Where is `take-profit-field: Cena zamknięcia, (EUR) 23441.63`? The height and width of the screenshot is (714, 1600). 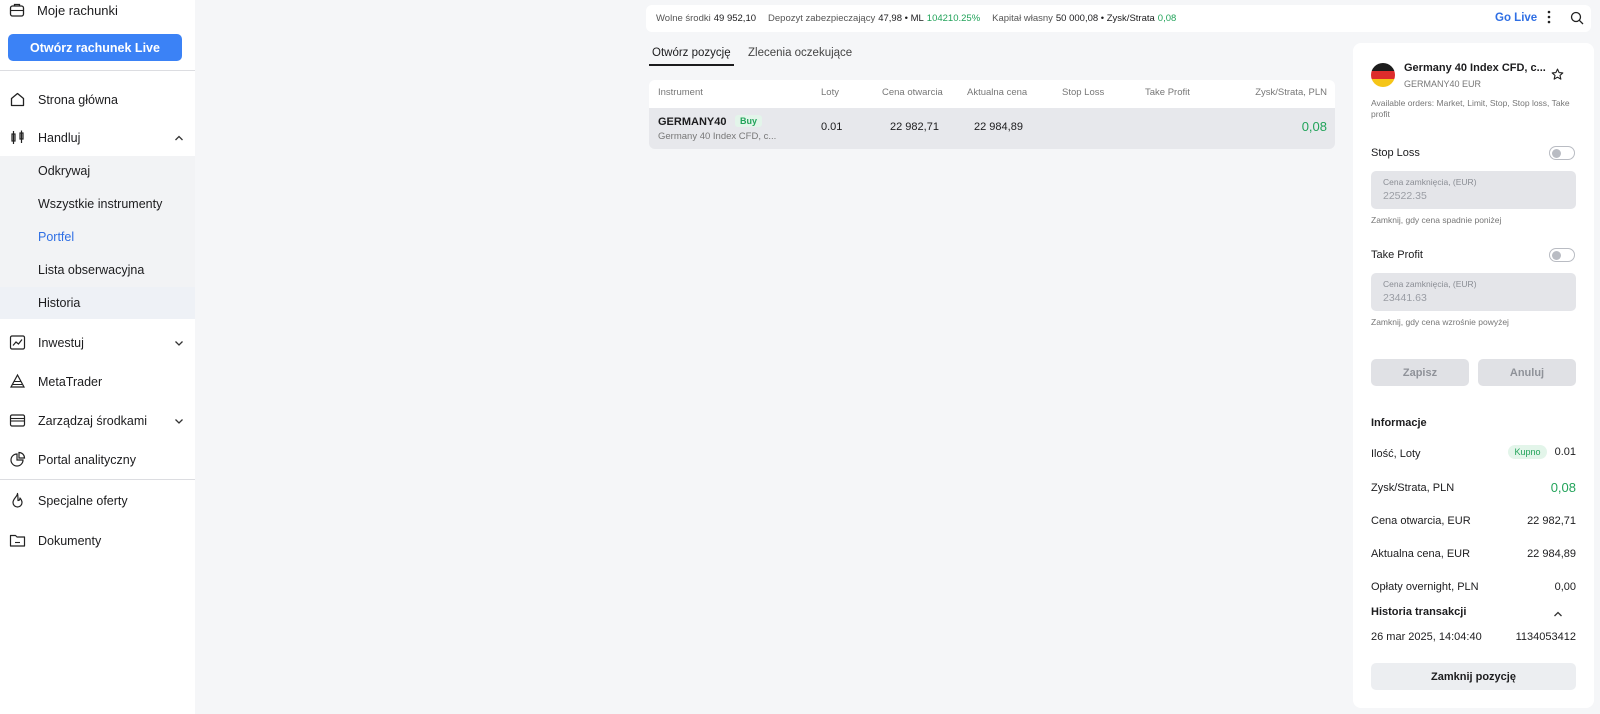
take-profit-field: Cena zamknięcia, (EUR) 23441.63 is located at coordinates (1473, 292).